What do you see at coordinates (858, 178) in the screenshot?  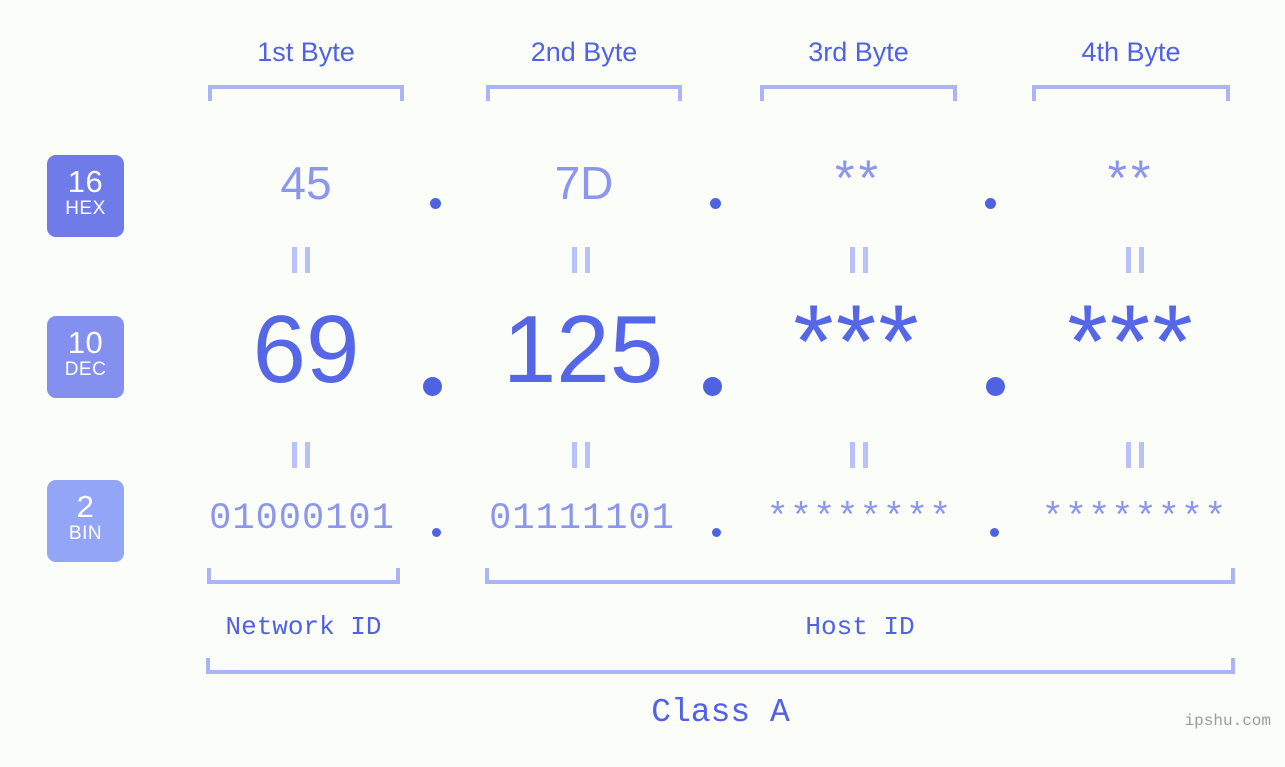 I see `hex-byte-3: **` at bounding box center [858, 178].